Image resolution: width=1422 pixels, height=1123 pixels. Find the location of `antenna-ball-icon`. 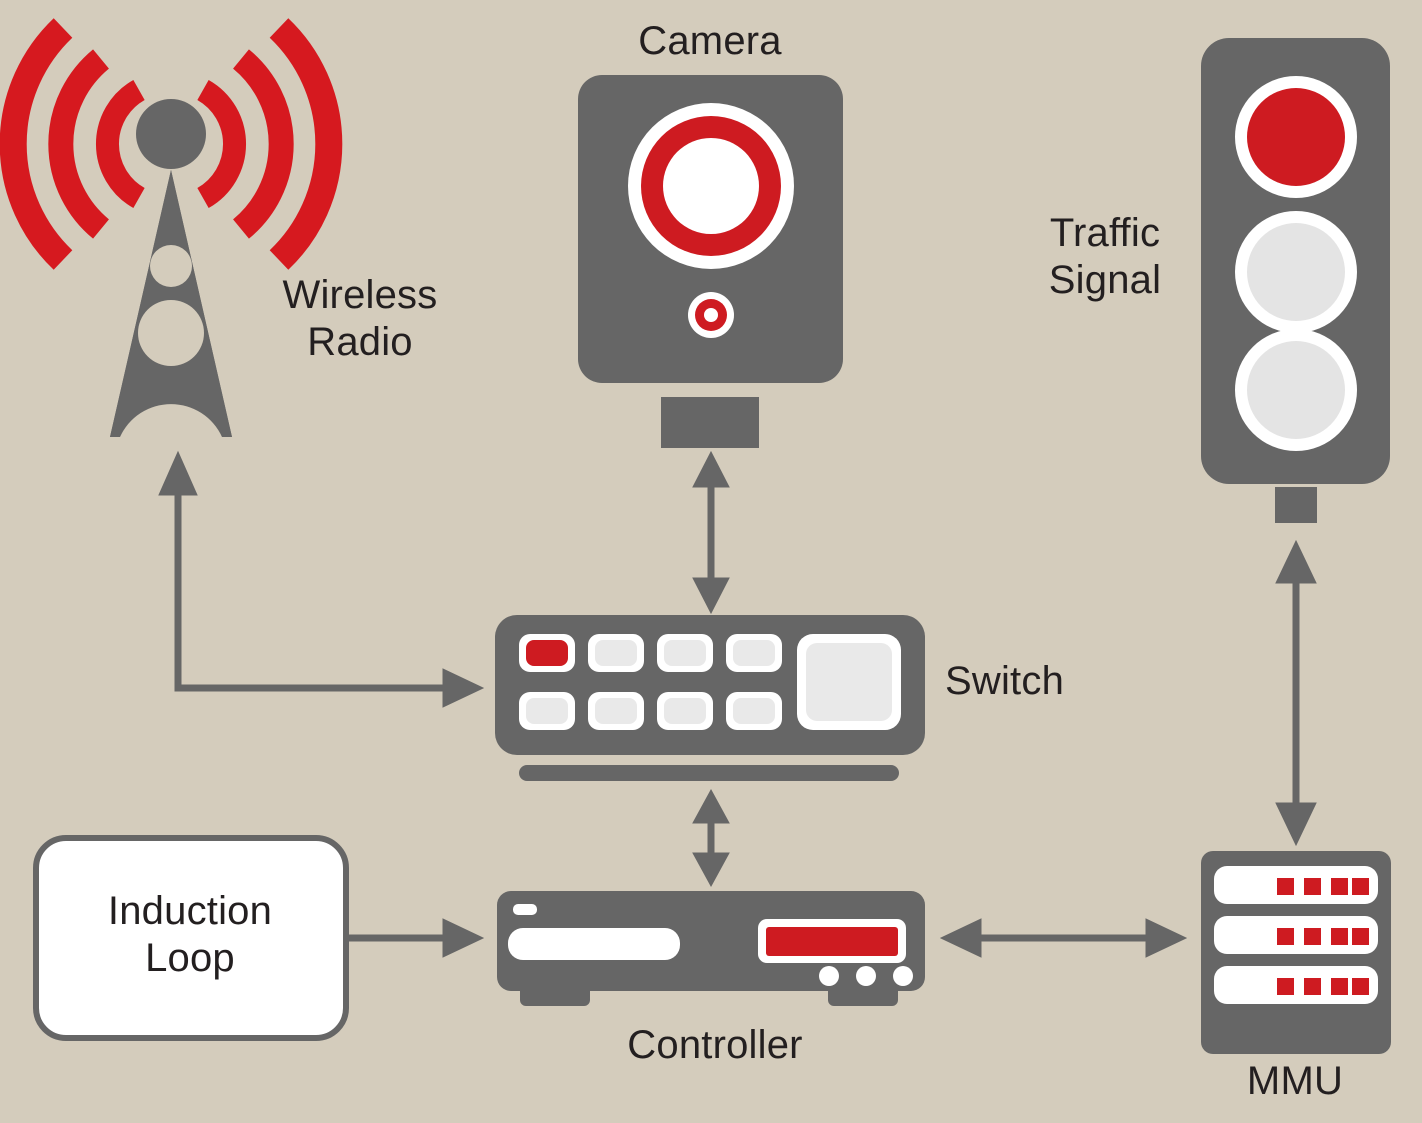

antenna-ball-icon is located at coordinates (171, 134).